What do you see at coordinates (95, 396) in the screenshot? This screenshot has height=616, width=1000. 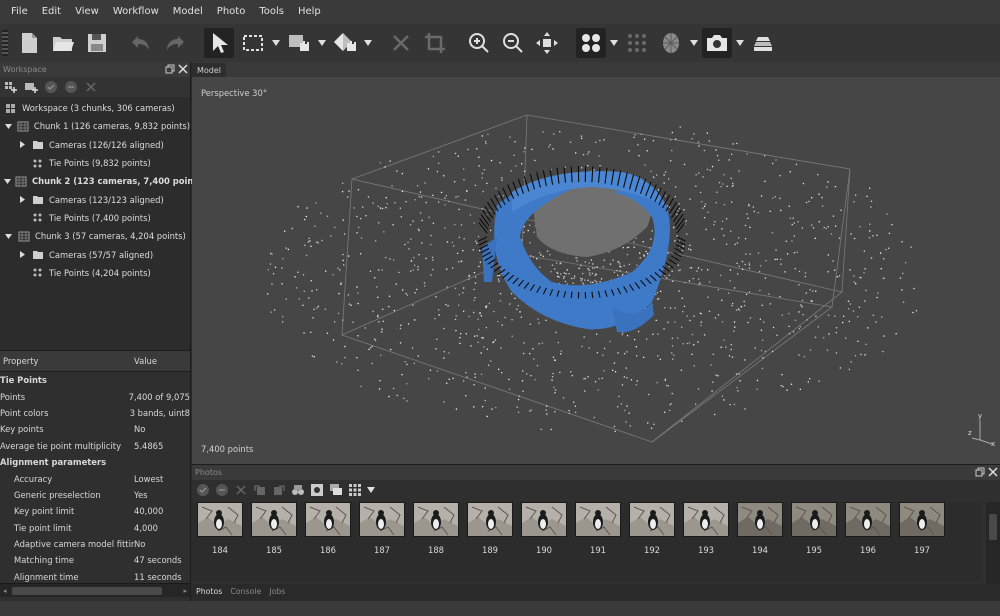 I see `property-row: Points 7,400 of 9,075` at bounding box center [95, 396].